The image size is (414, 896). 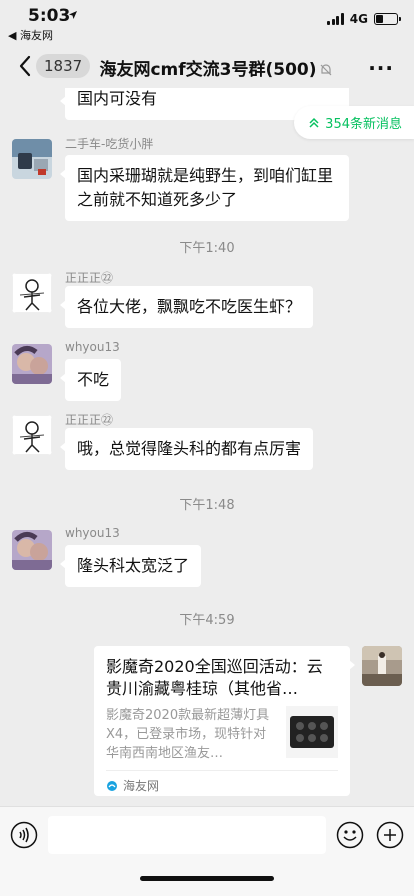 I want to click on status-time: 5:03, so click(x=49, y=16).